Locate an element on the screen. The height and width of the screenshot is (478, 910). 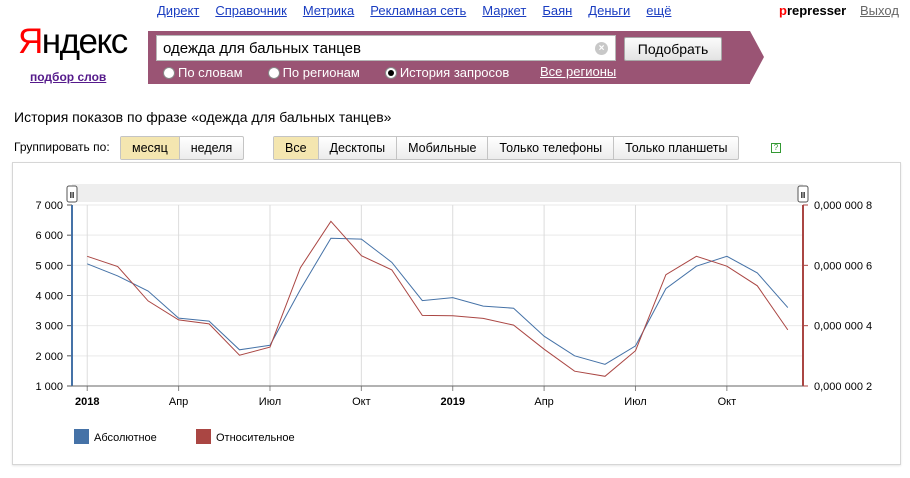
y-left-tick-label: 6 000 is located at coordinates (49, 236).